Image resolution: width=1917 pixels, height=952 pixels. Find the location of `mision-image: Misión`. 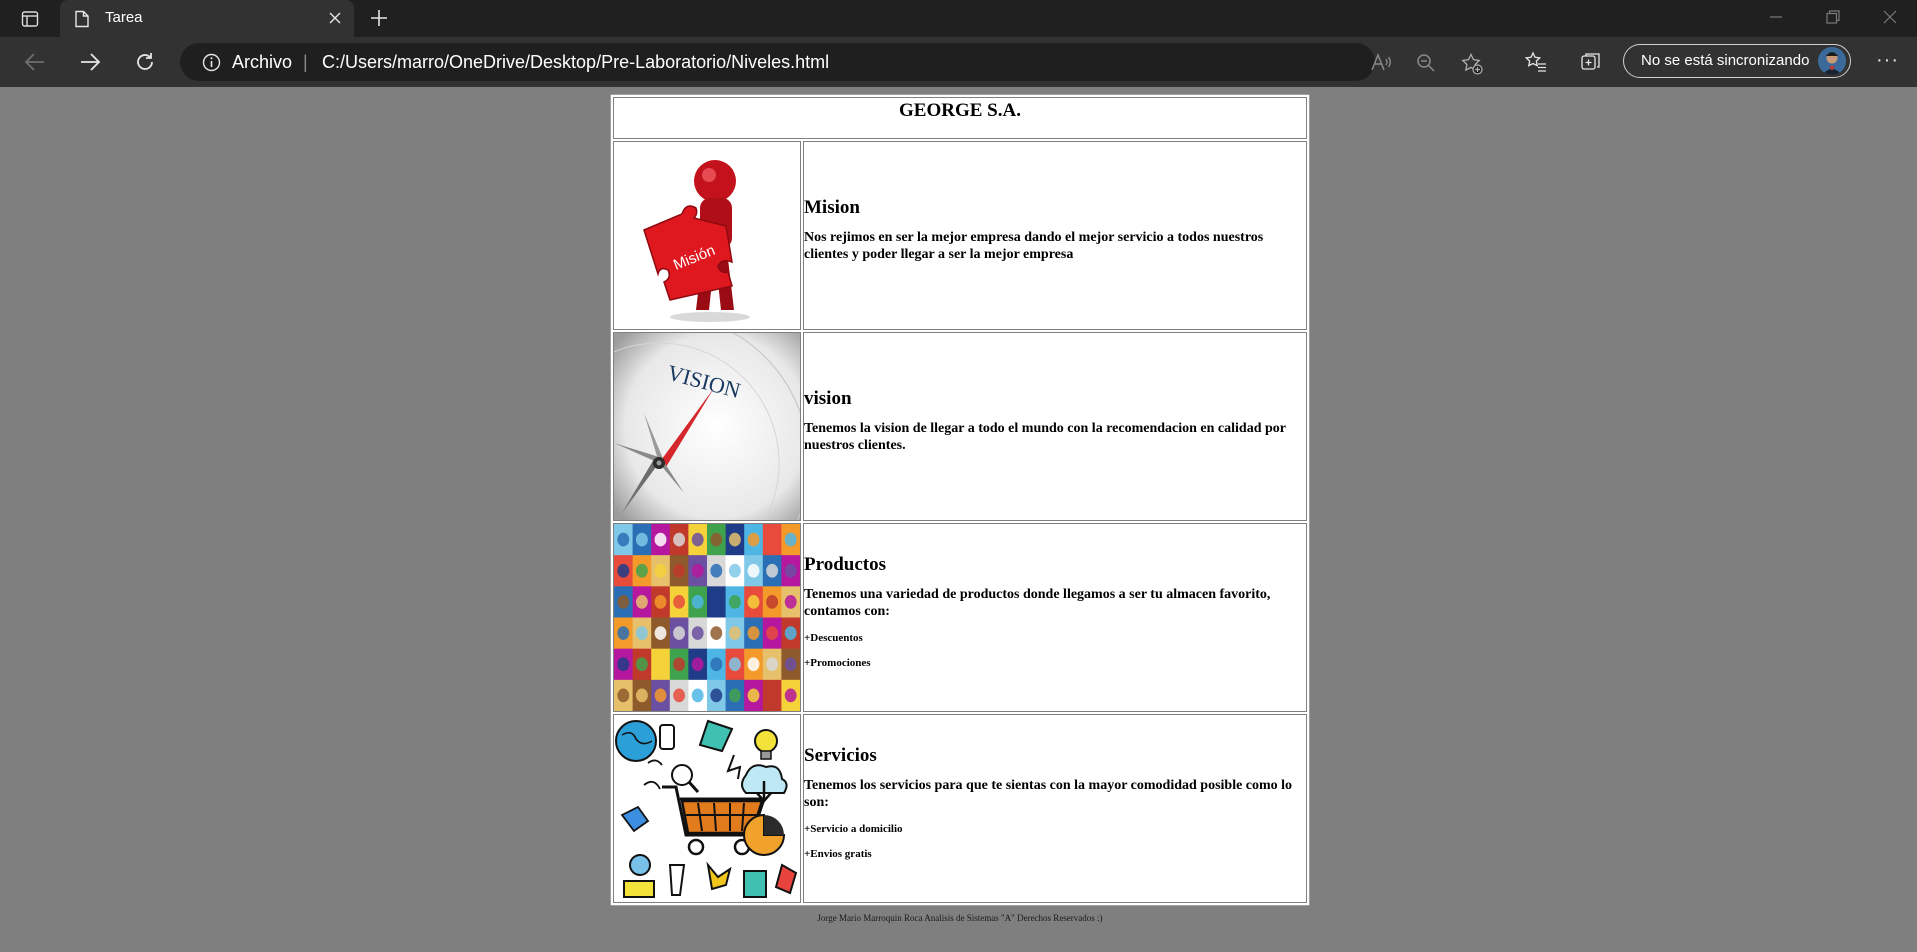

mision-image: Misión is located at coordinates (707, 235).